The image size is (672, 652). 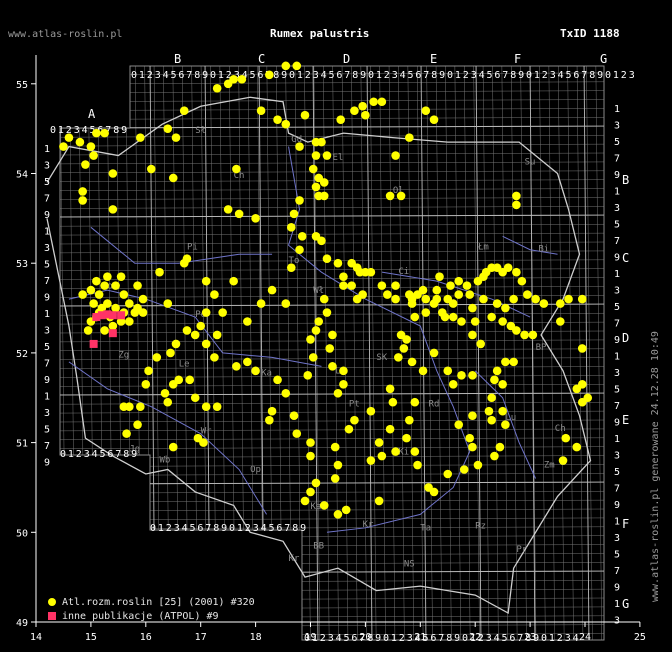 I want to click on left-digit: 5, so click(x=47, y=430).